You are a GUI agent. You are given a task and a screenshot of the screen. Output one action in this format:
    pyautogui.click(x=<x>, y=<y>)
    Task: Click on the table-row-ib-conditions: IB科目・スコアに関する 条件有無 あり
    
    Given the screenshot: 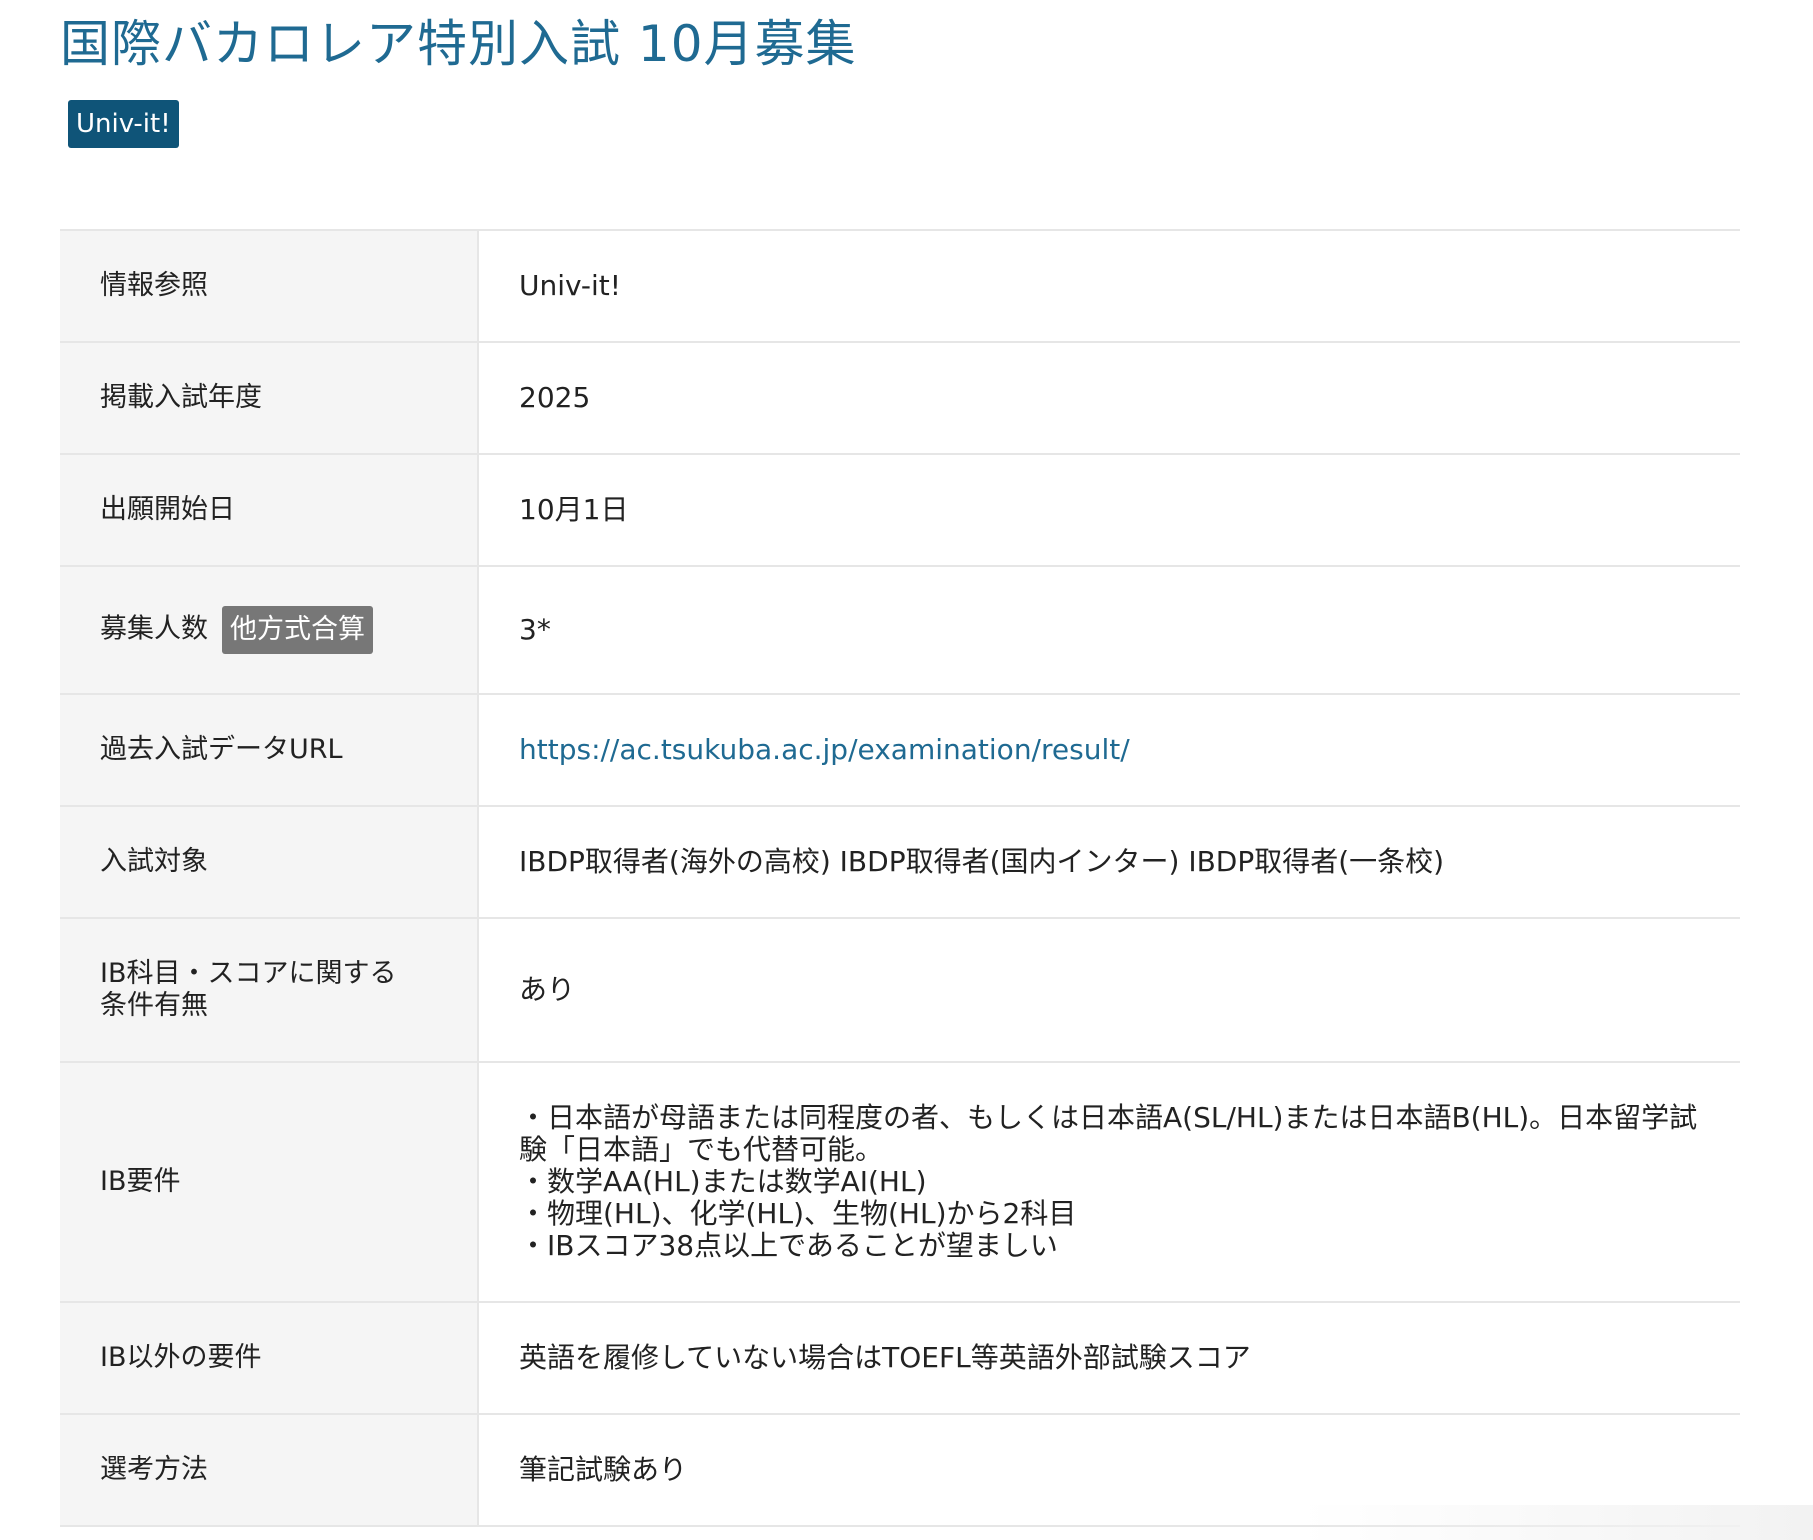 What is the action you would take?
    pyautogui.click(x=900, y=990)
    